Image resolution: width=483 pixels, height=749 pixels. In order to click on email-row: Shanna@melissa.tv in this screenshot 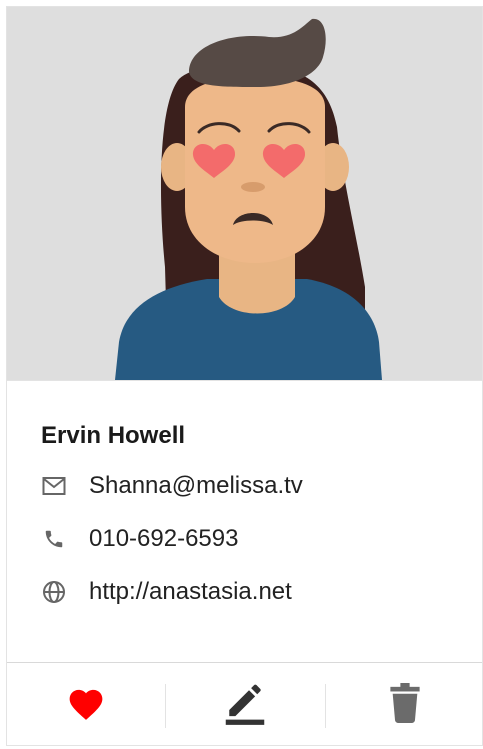, I will do `click(251, 486)`.